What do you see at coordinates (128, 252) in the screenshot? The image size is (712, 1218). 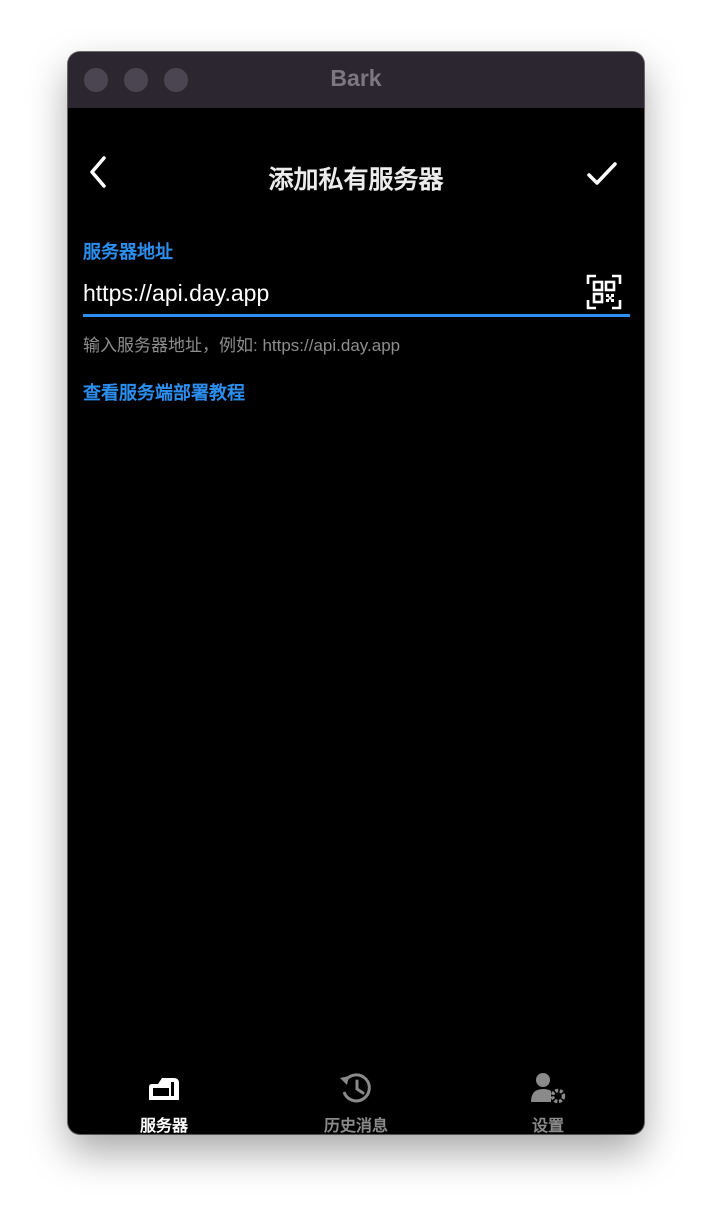 I see `server-address-label: 服务器地址` at bounding box center [128, 252].